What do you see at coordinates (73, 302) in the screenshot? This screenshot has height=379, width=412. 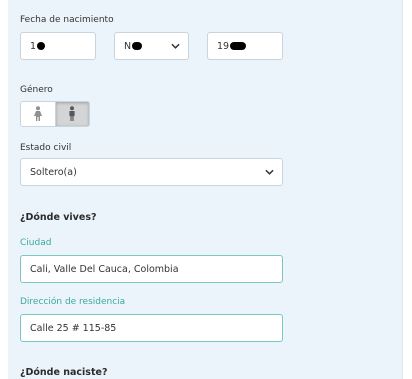 I see `address-label: Dirección de residencia` at bounding box center [73, 302].